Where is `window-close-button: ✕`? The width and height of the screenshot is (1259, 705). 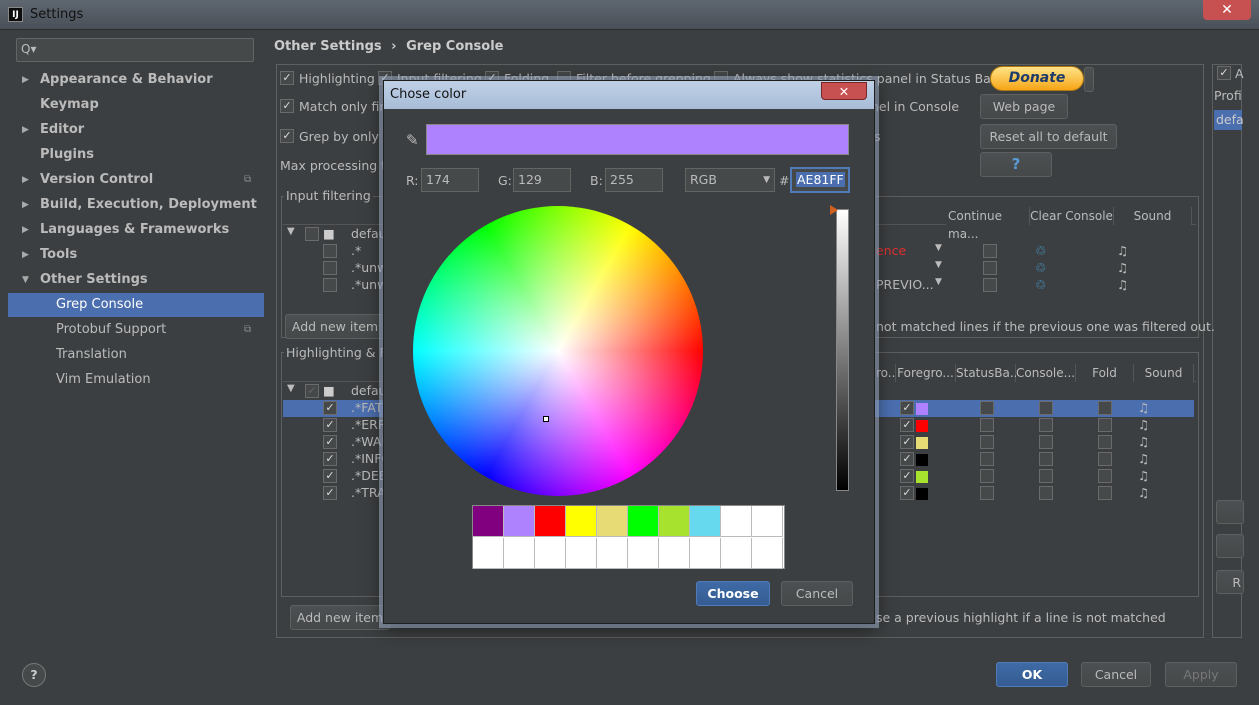 window-close-button: ✕ is located at coordinates (1227, 10).